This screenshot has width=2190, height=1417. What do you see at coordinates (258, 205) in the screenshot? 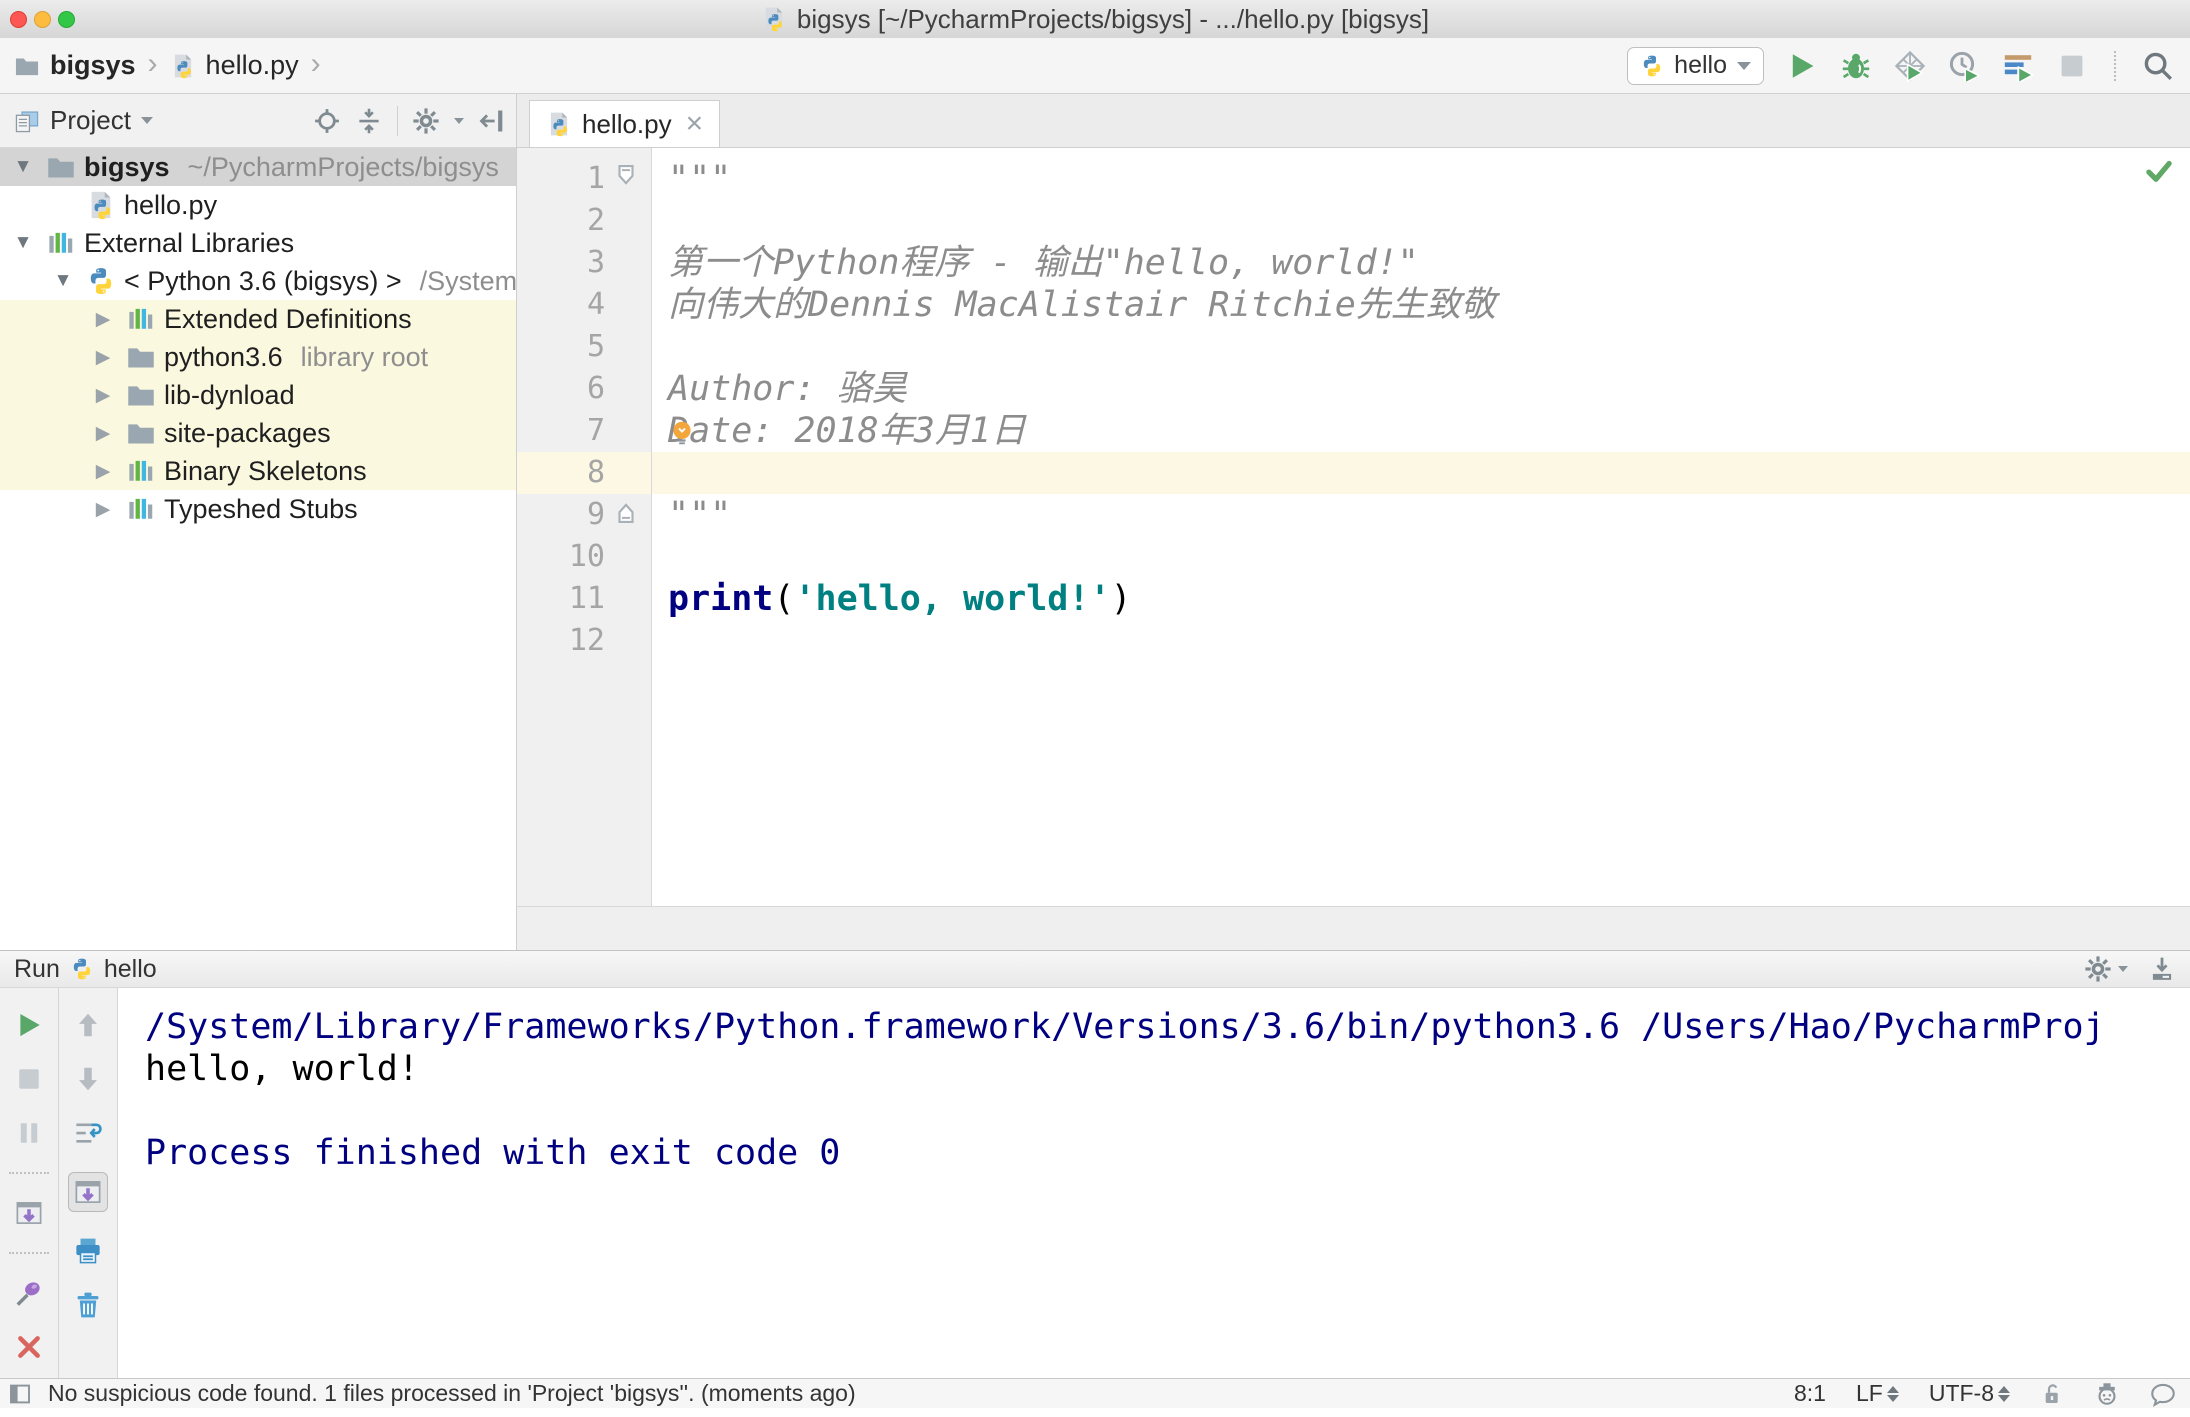
I see `tree-item-hello-py: hello.py` at bounding box center [258, 205].